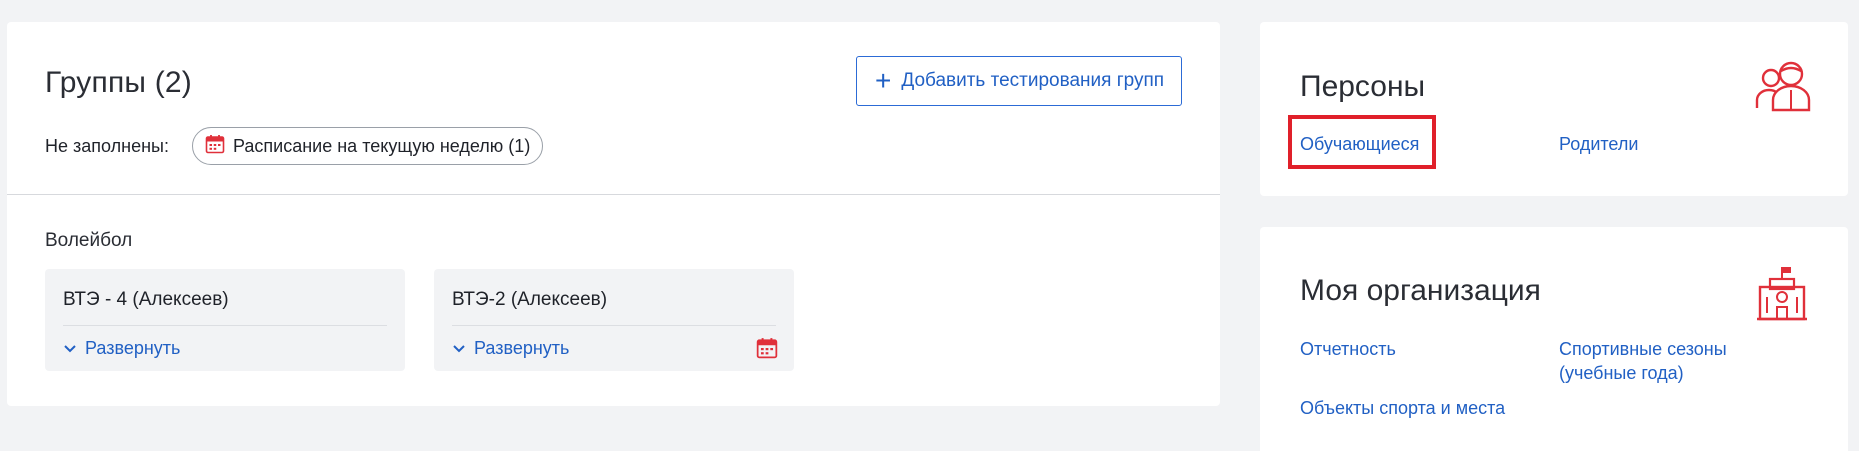 This screenshot has height=451, width=1859. I want to click on add-group-testing-label: Добавить тестирования групп, so click(1033, 80).